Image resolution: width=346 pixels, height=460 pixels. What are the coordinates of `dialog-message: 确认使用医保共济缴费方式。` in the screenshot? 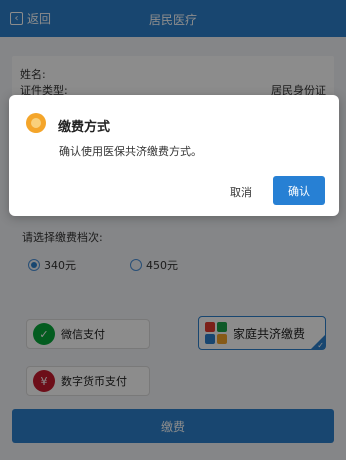 It's located at (130, 151).